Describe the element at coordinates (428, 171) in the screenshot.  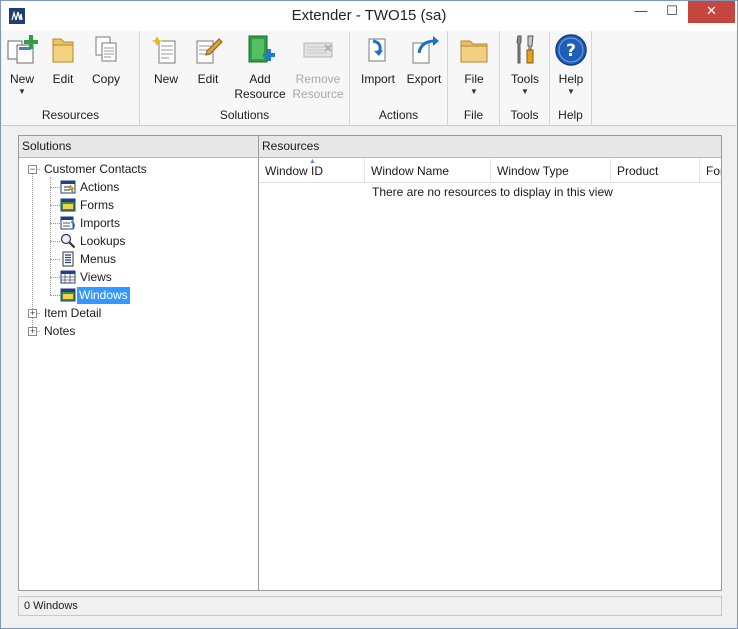
I see `column-header-window-name: Window Name` at that location.